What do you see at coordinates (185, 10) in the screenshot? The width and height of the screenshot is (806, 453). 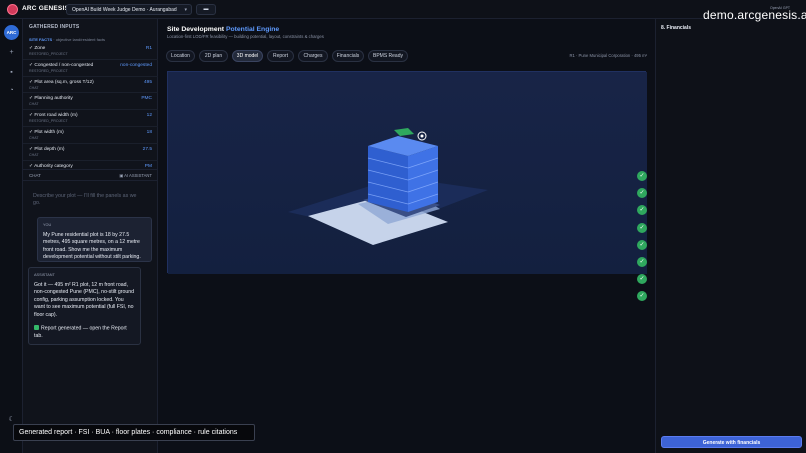 I see `chevron-down-icon: ▾` at bounding box center [185, 10].